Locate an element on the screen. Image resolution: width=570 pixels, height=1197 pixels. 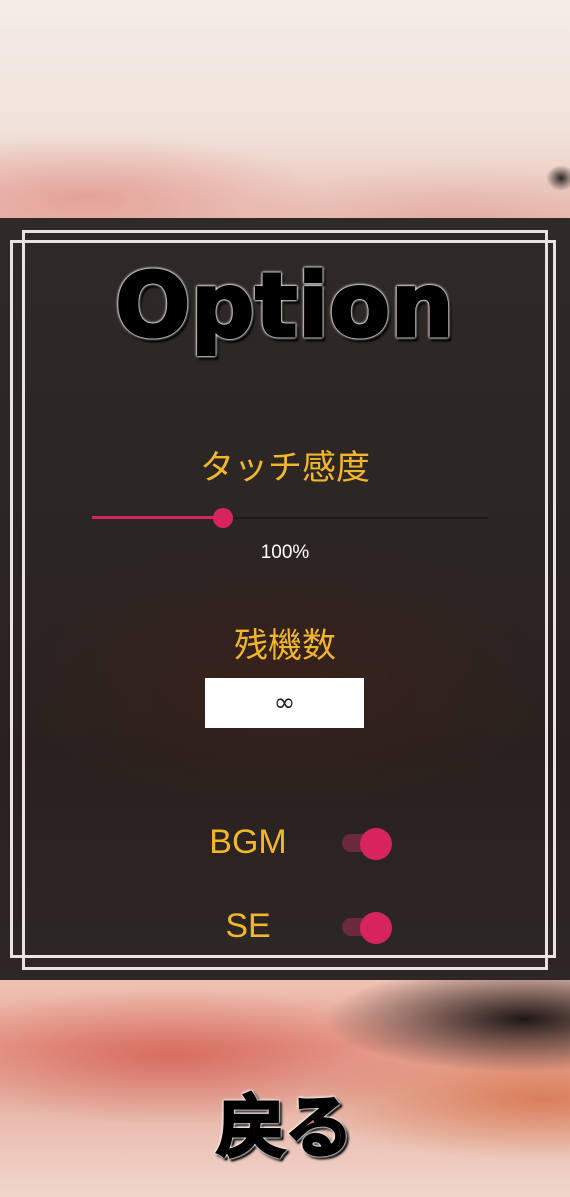
se-label: SE is located at coordinates (248, 926).